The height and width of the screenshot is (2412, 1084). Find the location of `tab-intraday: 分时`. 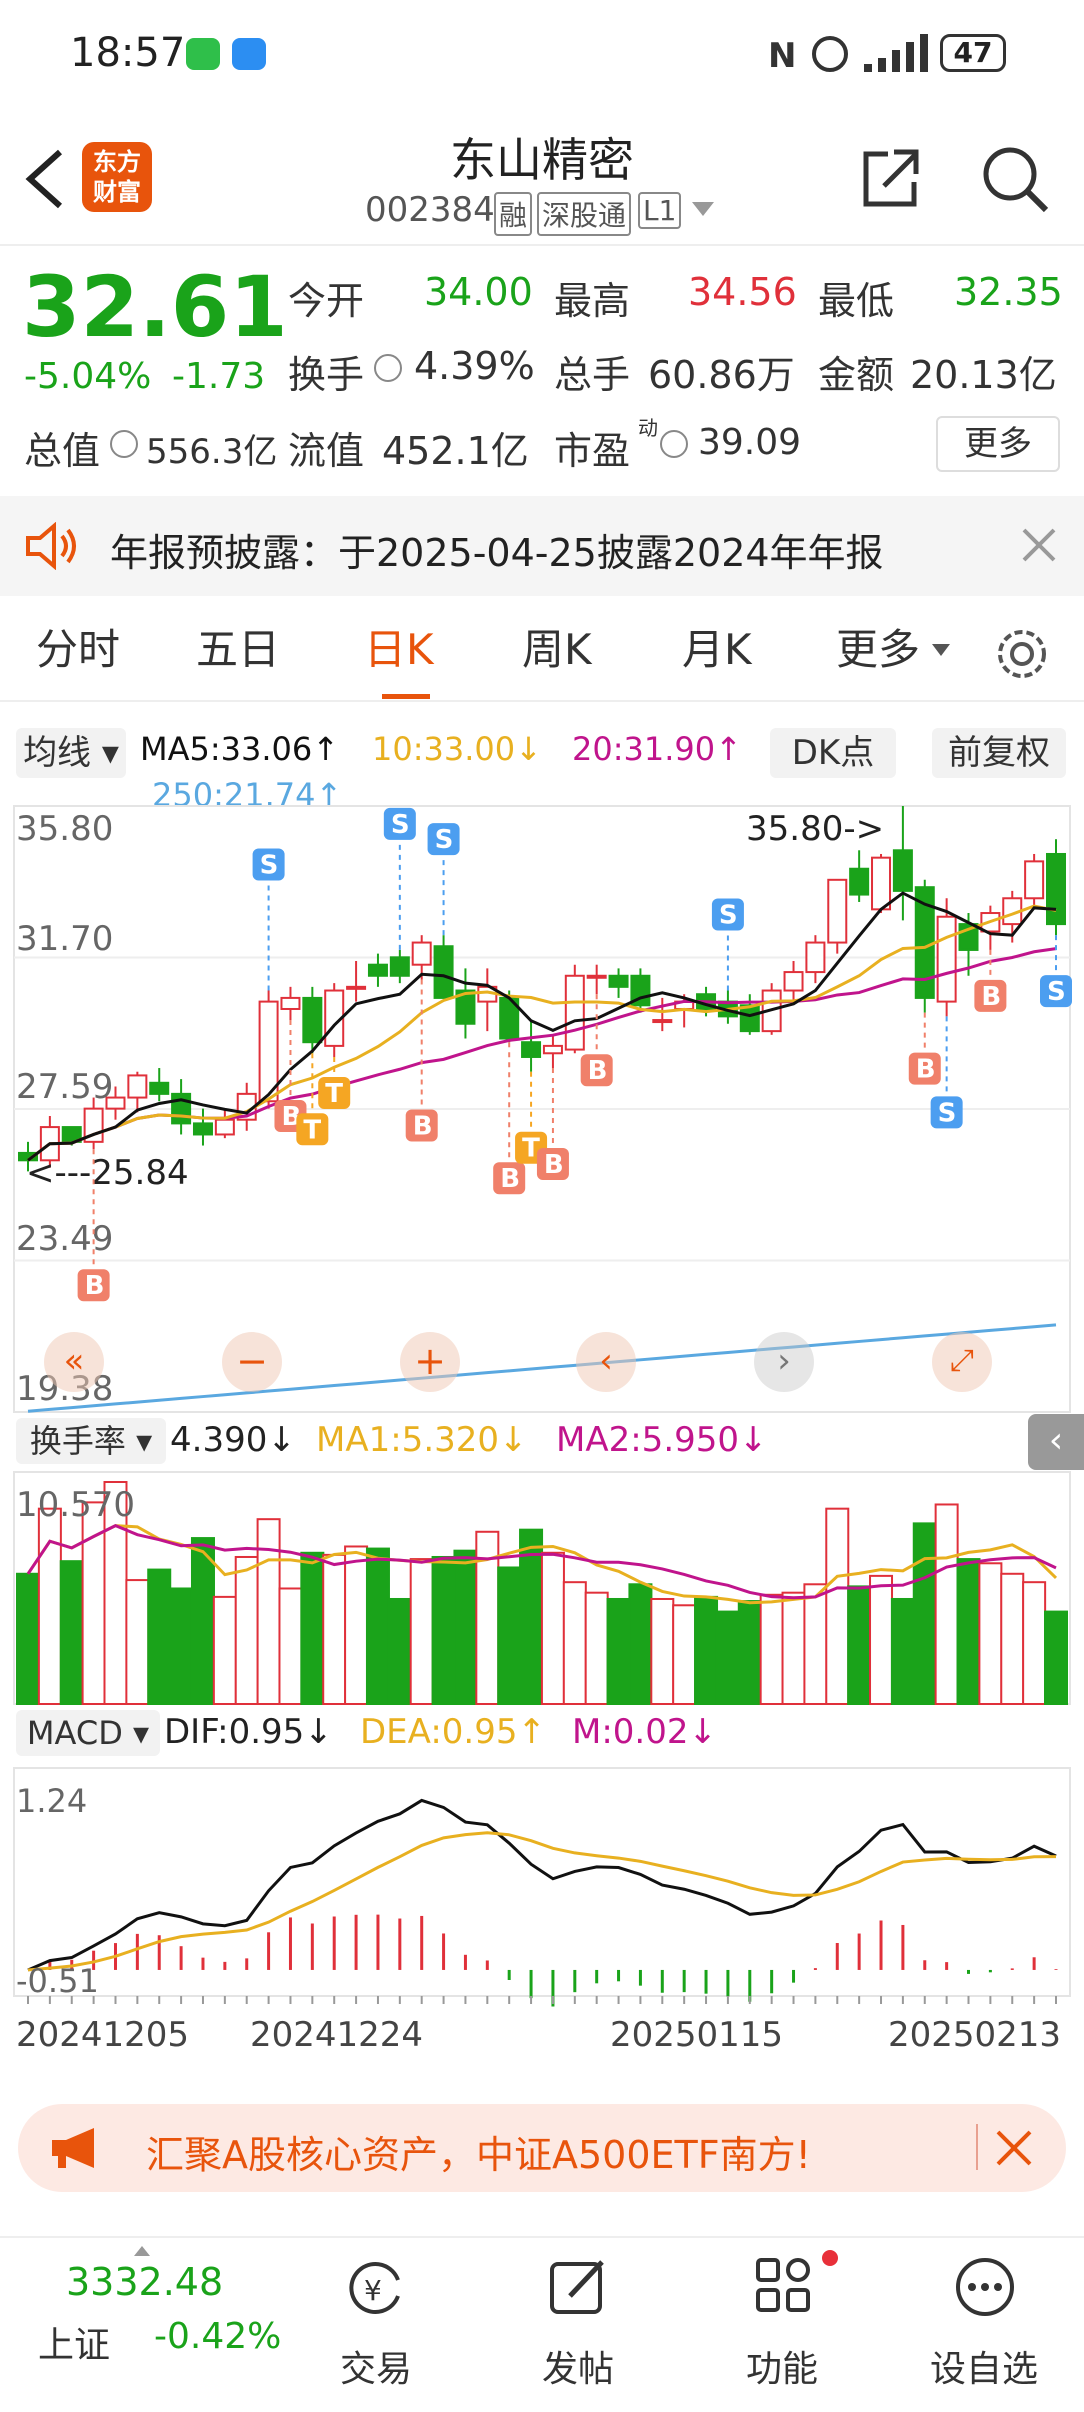

tab-intraday: 分时 is located at coordinates (78, 650).